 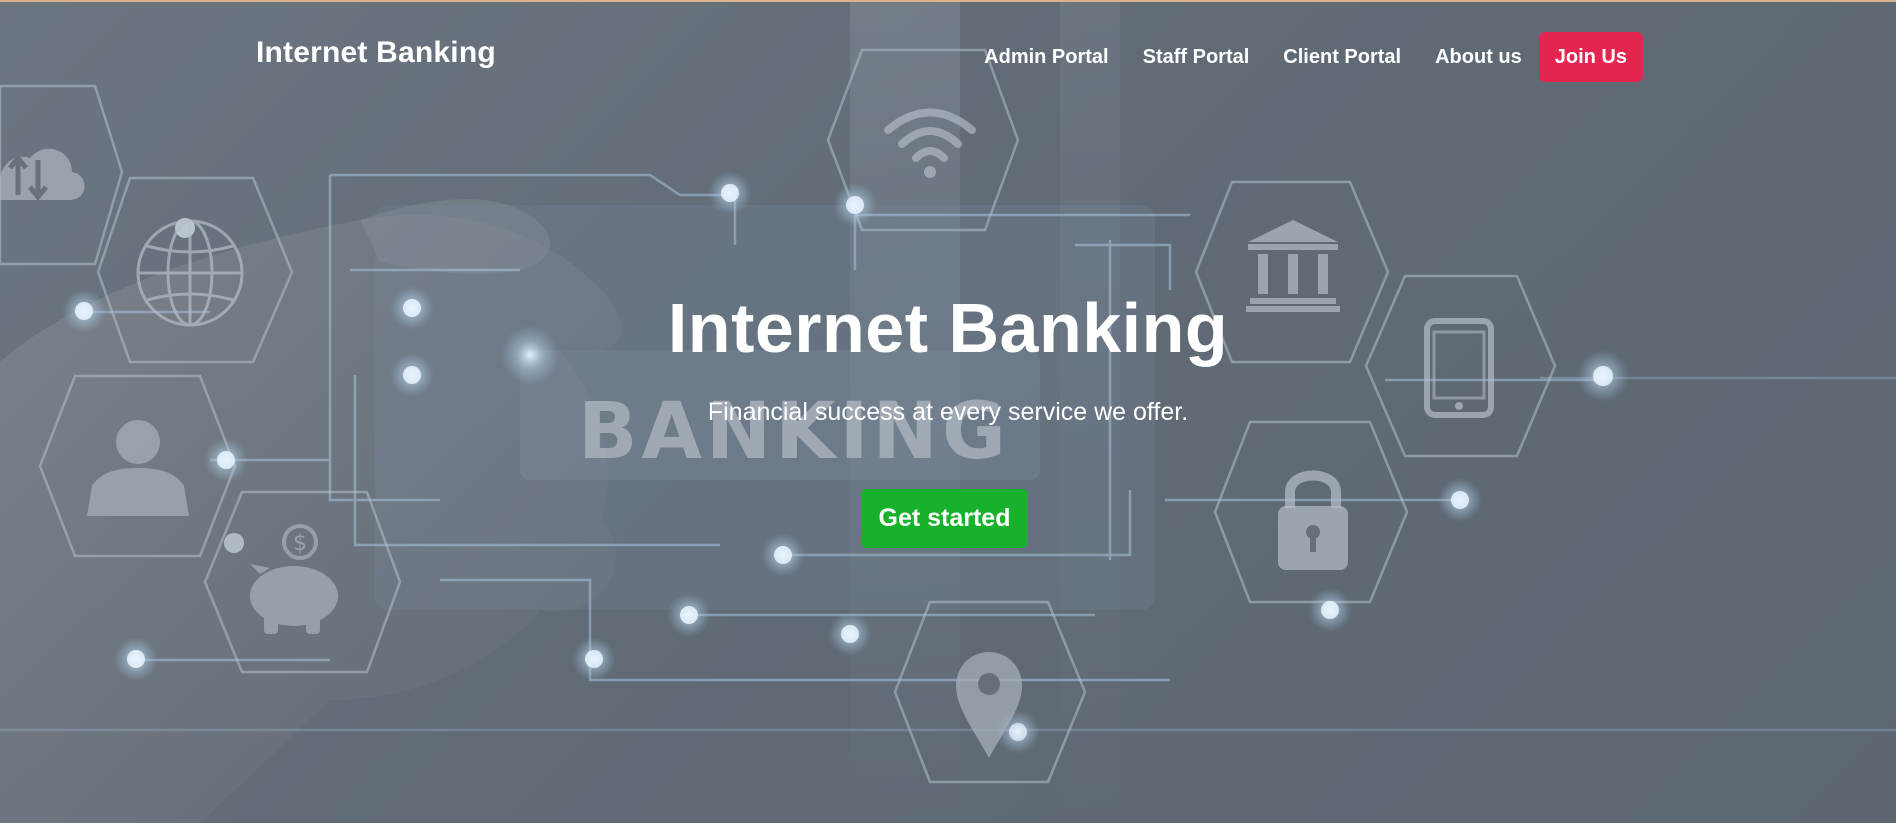 I want to click on brand-logo-link: Internet Banking, so click(x=376, y=53).